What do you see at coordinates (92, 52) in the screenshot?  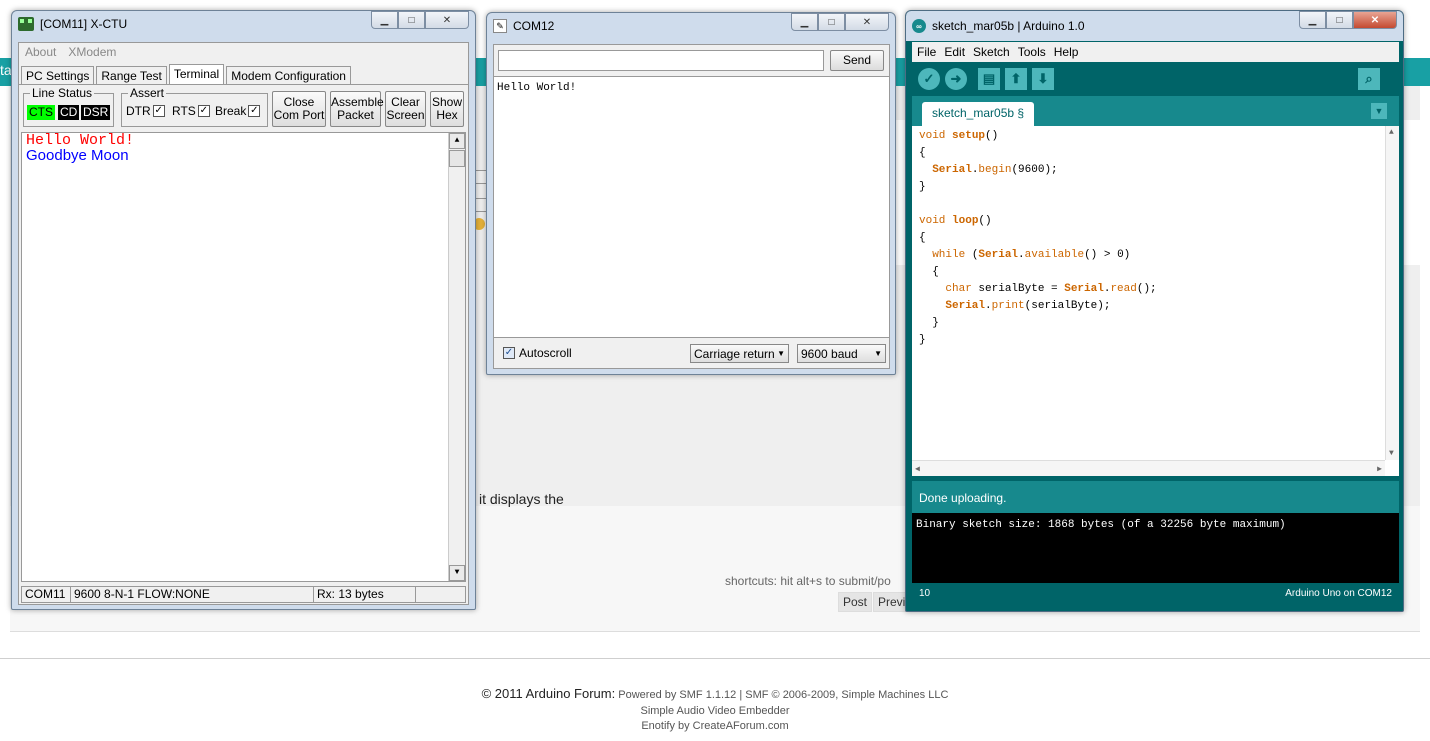 I see `menu-xmodem: XModem` at bounding box center [92, 52].